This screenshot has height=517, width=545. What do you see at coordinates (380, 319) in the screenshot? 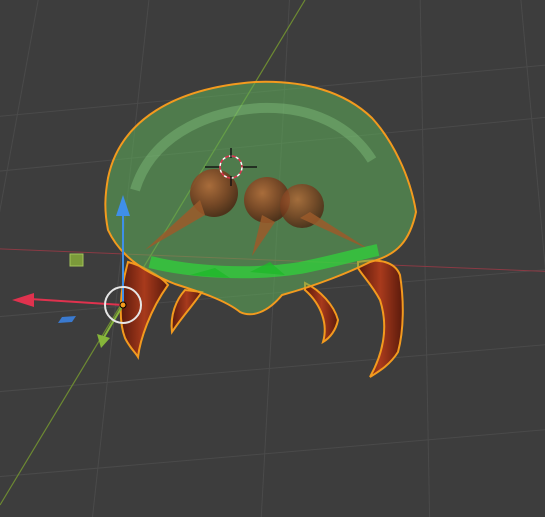
I see `leg-front-right` at bounding box center [380, 319].